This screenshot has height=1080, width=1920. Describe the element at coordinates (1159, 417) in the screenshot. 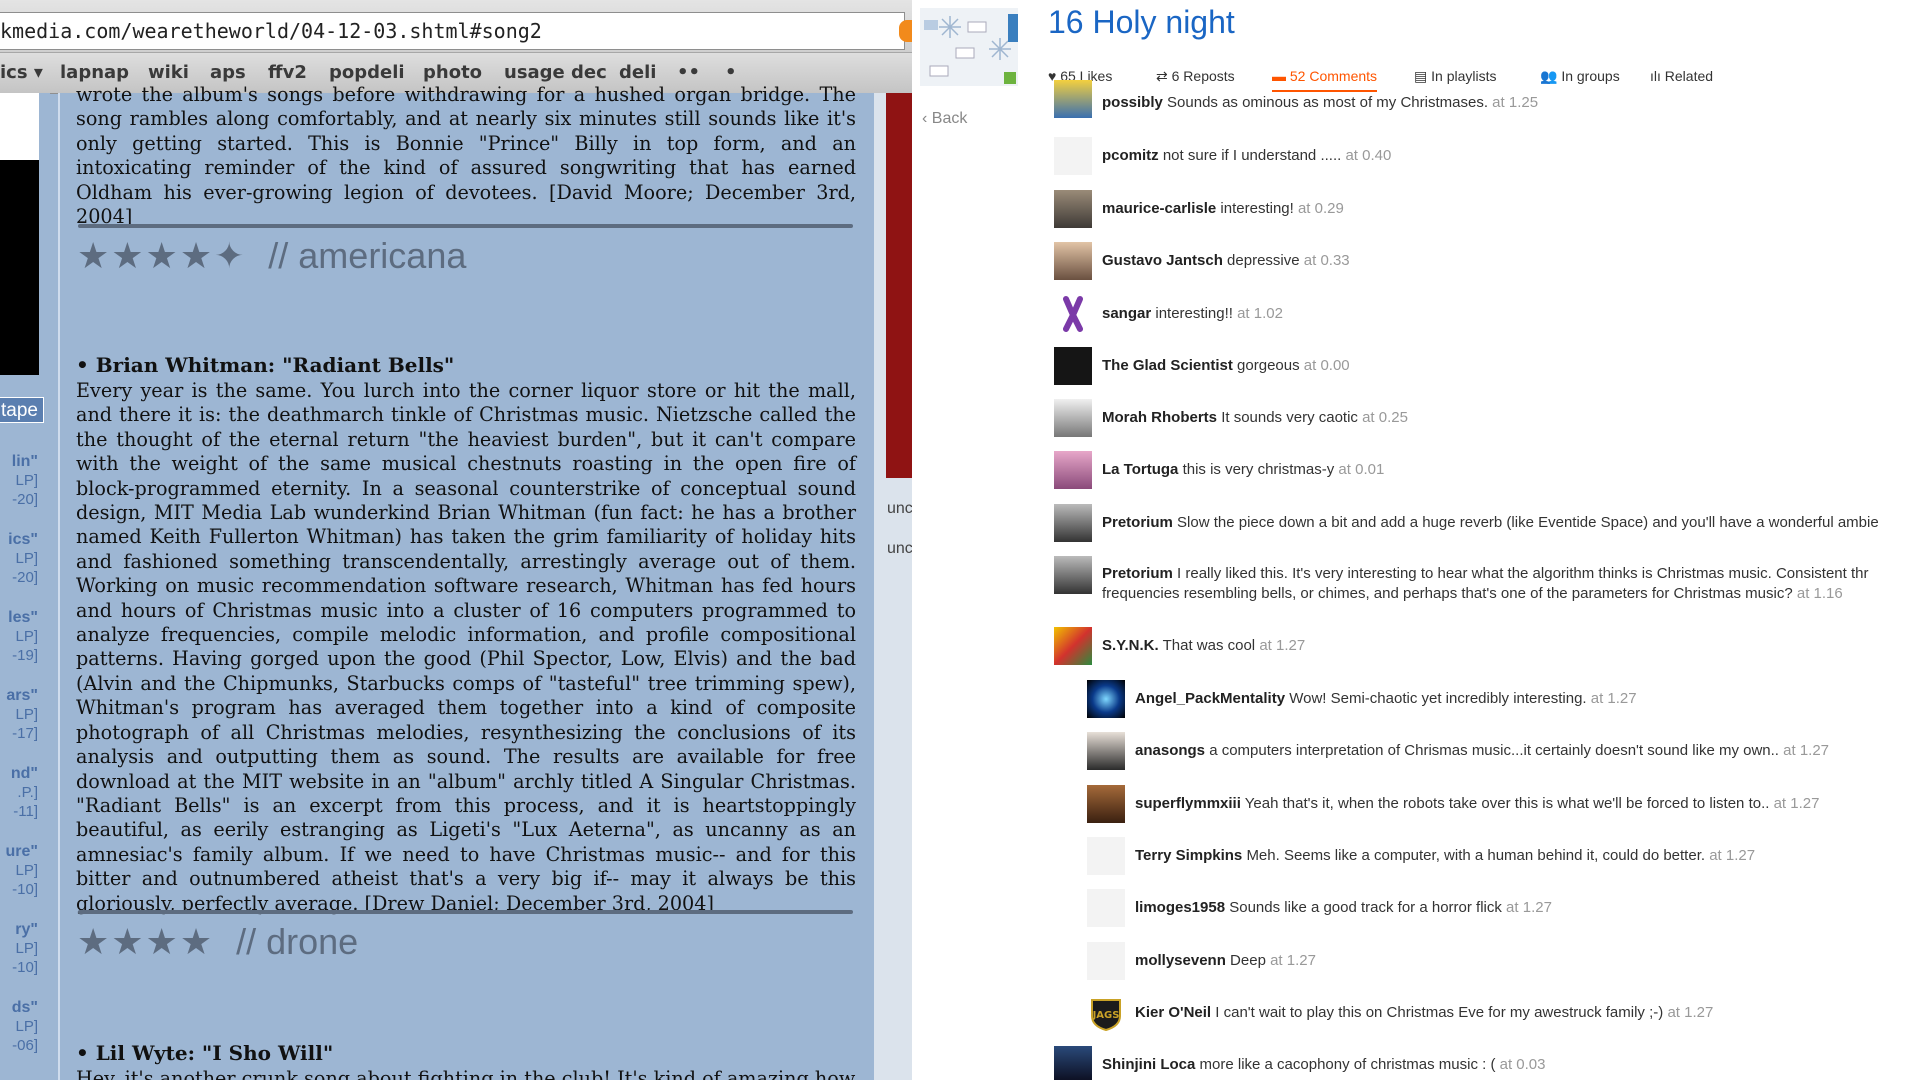

I see `comment-user: Morah Rhoberts` at that location.